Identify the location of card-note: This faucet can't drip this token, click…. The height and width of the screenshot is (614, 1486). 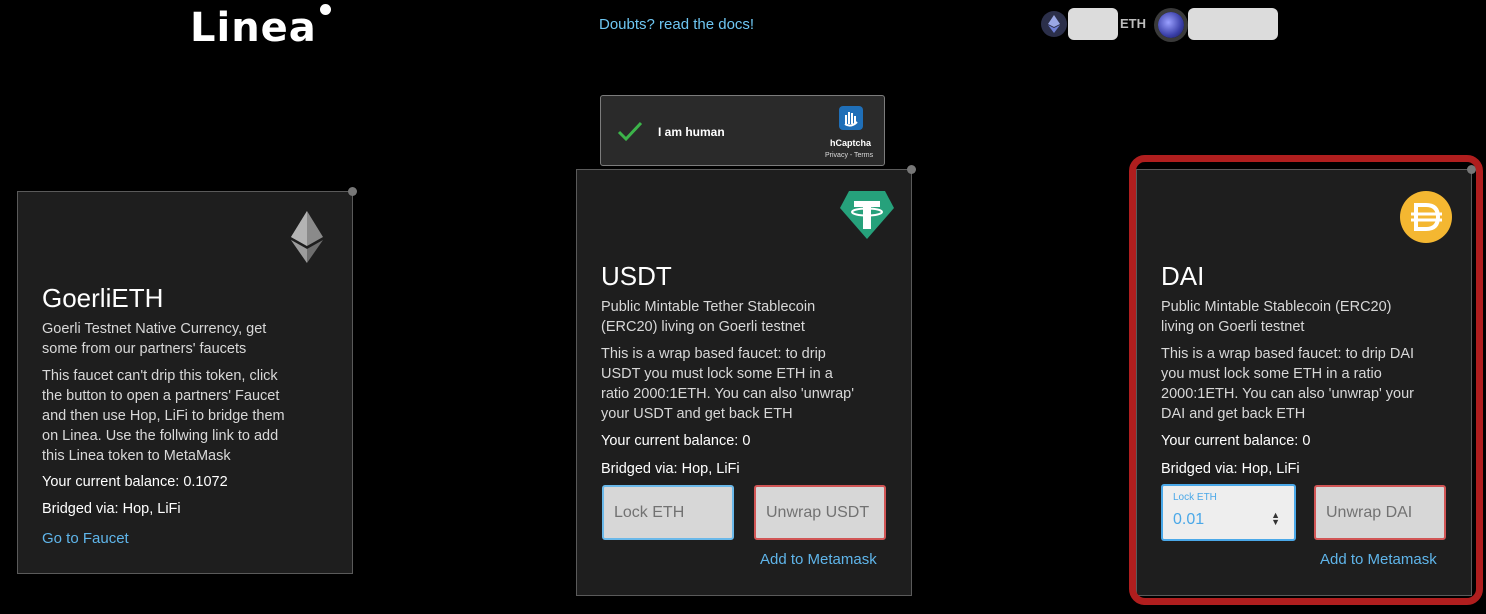
(163, 416).